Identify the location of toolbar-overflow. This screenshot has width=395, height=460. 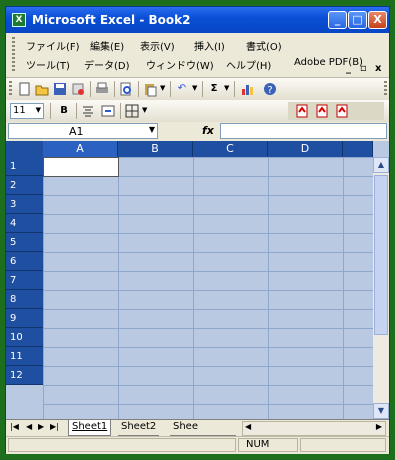
(385, 89).